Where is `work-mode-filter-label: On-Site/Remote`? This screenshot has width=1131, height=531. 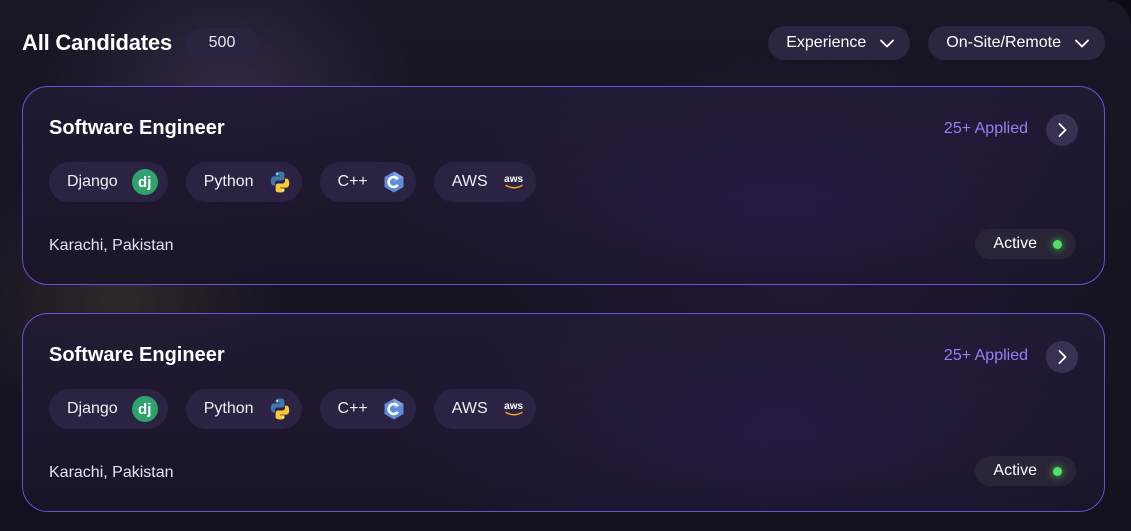
work-mode-filter-label: On-Site/Remote is located at coordinates (1003, 42).